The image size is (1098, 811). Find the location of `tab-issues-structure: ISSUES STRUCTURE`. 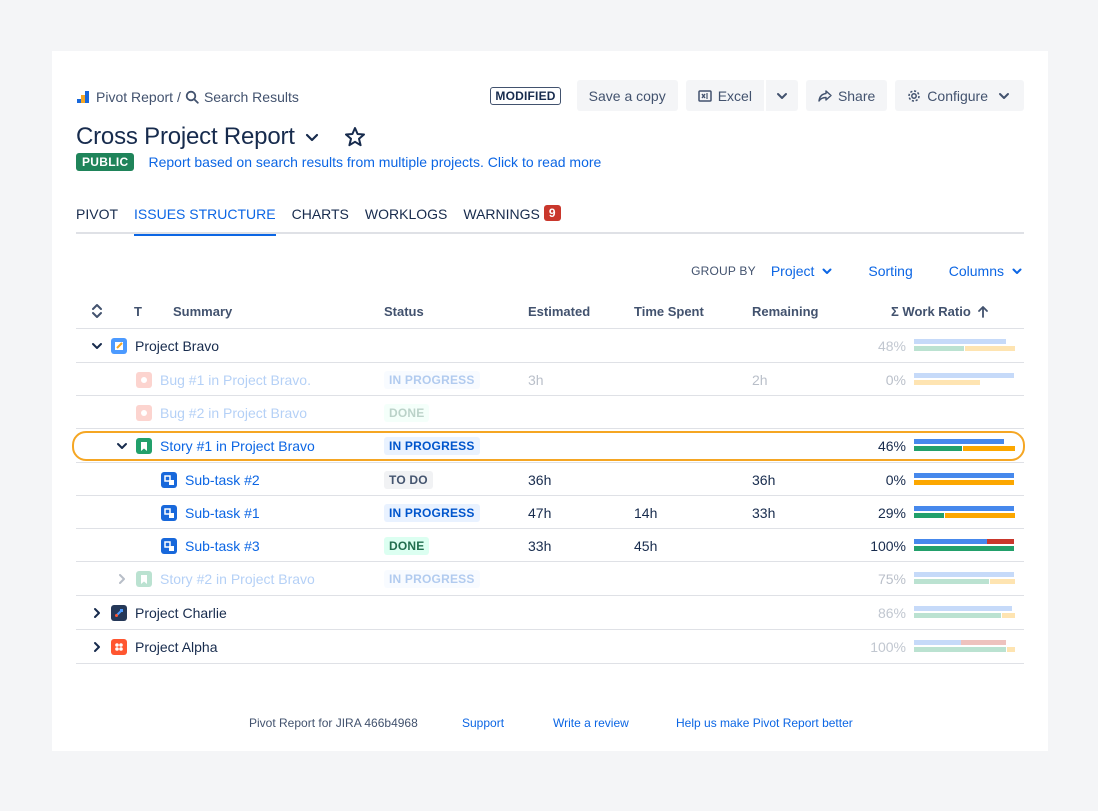

tab-issues-structure: ISSUES STRUCTURE is located at coordinates (205, 221).